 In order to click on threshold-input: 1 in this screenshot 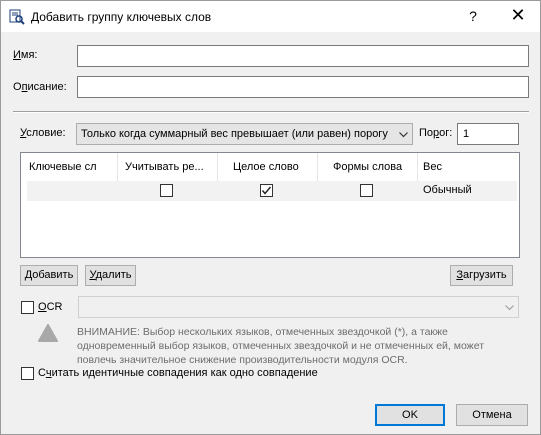, I will do `click(488, 134)`.